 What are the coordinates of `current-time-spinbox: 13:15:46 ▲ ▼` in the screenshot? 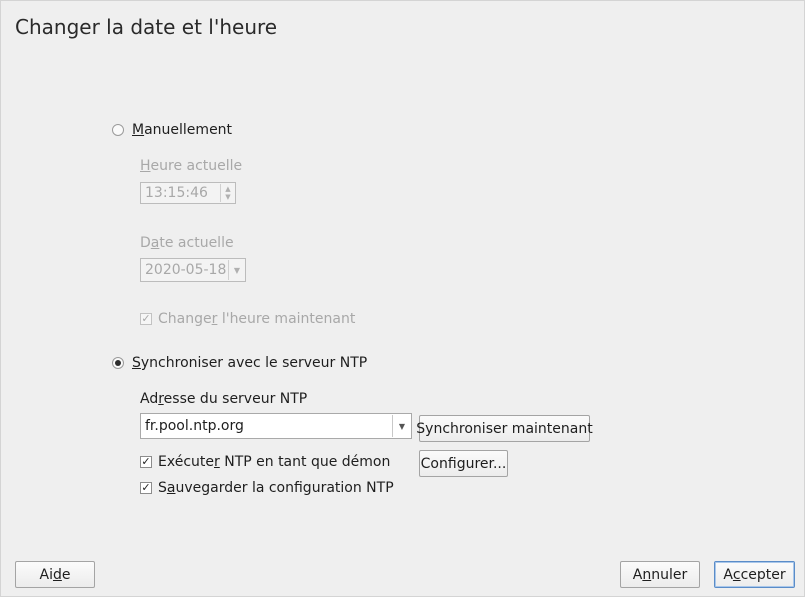 It's located at (188, 193).